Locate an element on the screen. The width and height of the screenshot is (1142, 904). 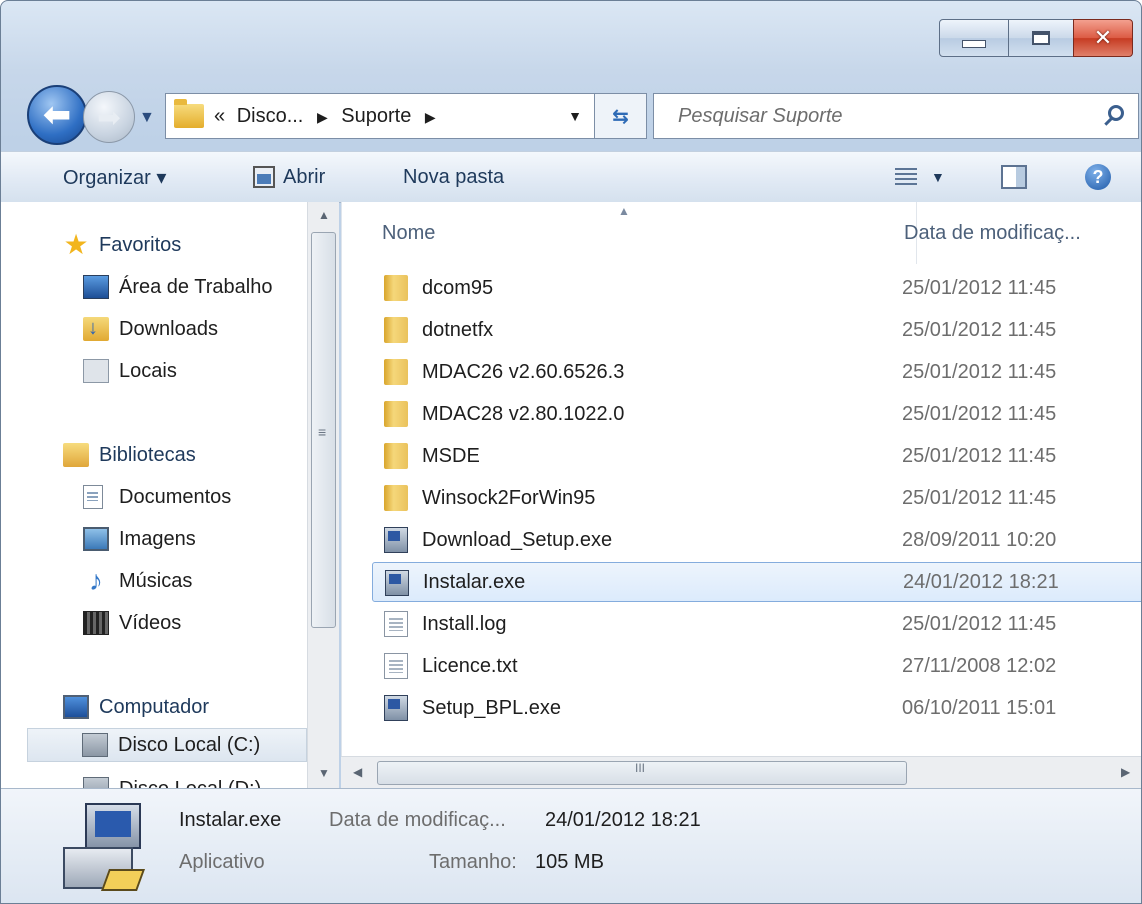
exe-icon is located at coordinates (397, 583).